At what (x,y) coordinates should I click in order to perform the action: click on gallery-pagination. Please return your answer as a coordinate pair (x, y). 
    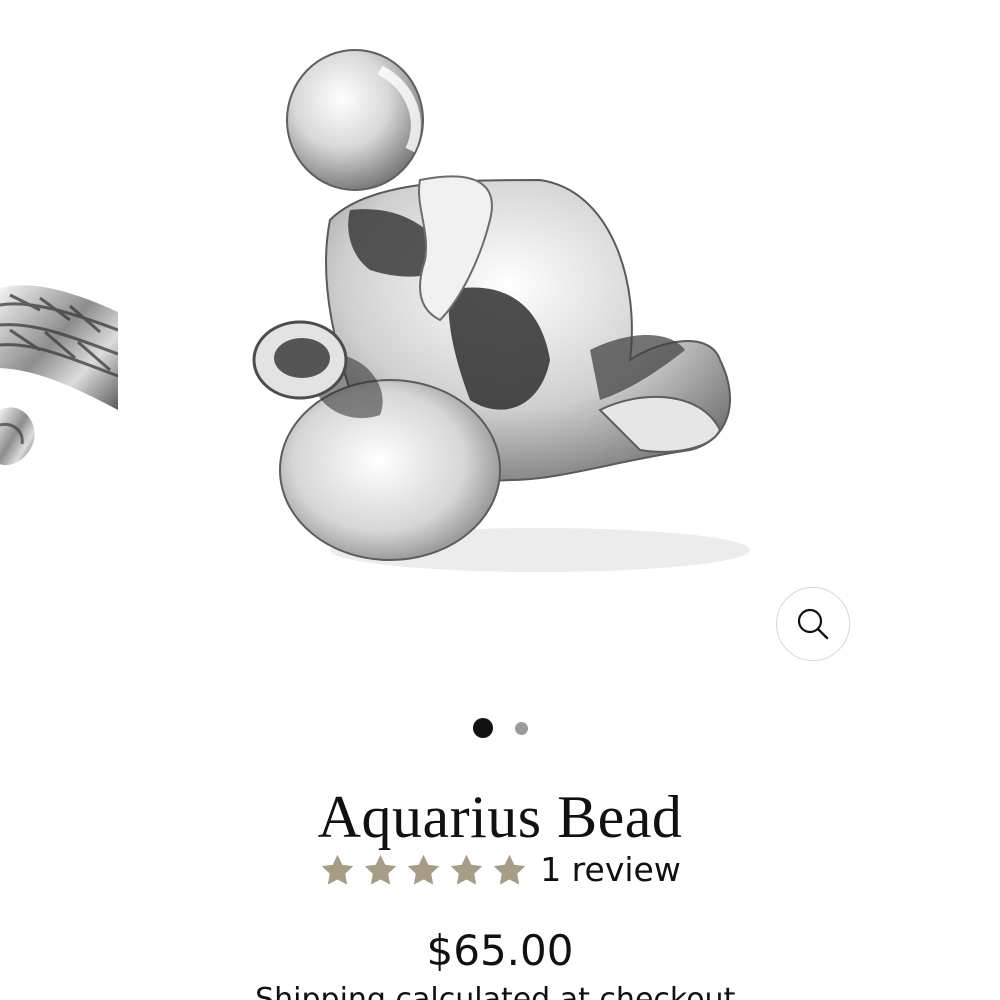
    Looking at the image, I should click on (500, 728).